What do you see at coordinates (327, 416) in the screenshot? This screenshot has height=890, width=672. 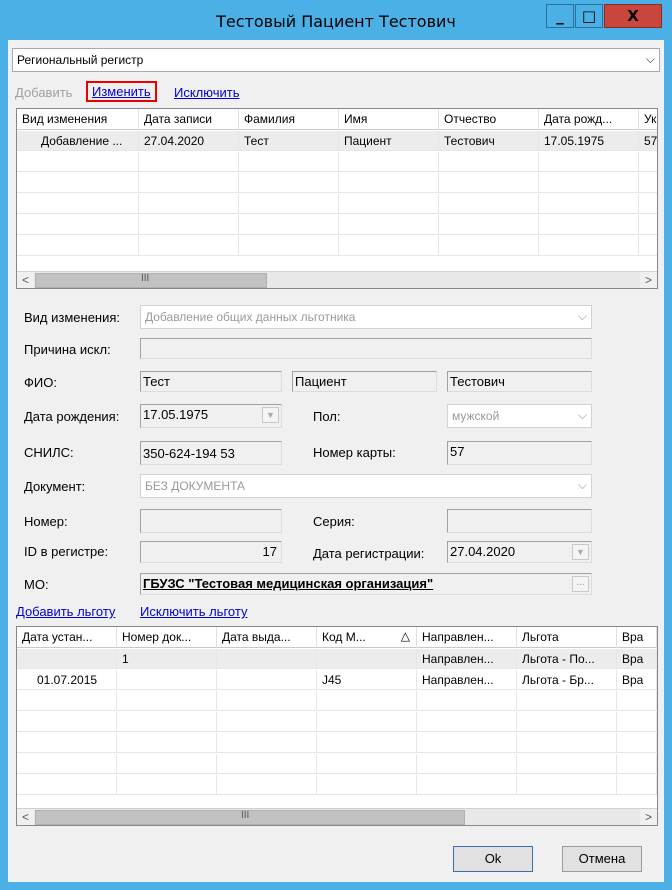 I see `sex-label: Пол:` at bounding box center [327, 416].